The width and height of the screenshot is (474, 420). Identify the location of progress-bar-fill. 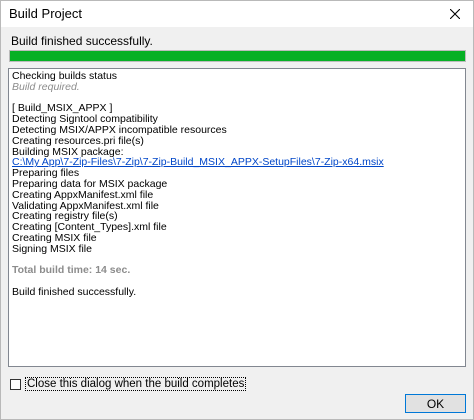
(237, 56).